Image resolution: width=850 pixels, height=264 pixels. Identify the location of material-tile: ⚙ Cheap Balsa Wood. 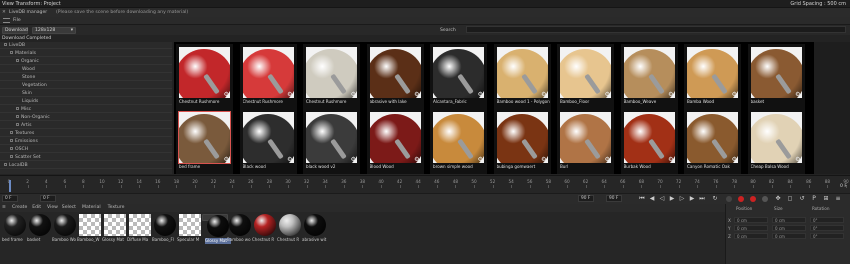
(776, 141).